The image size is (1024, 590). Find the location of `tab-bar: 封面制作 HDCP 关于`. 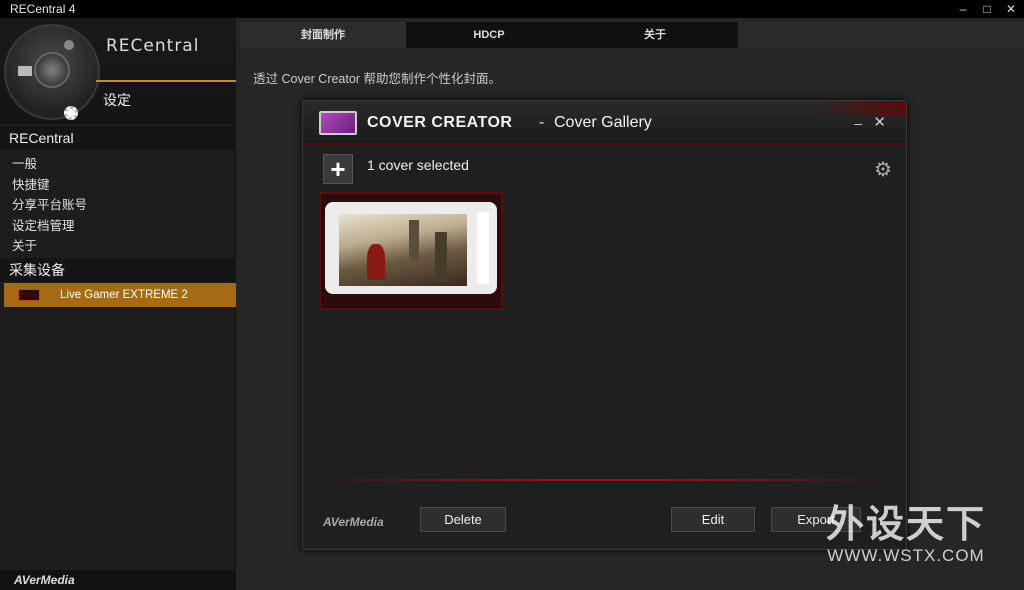

tab-bar: 封面制作 HDCP 关于 is located at coordinates (489, 35).